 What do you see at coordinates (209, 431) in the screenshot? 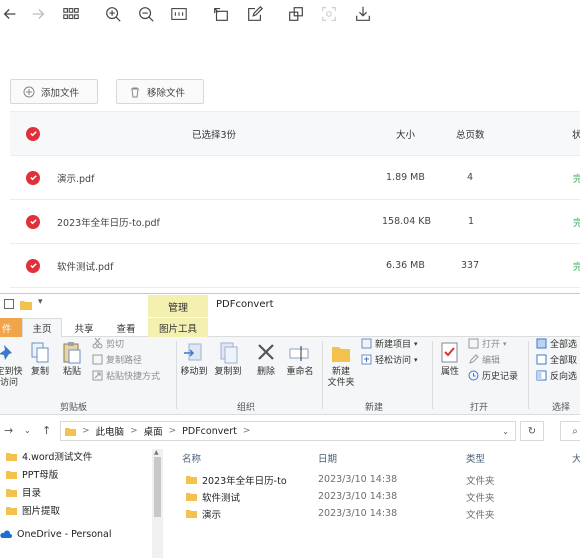
I see `breadcrumb-pdfconvert: PDFconvert` at bounding box center [209, 431].